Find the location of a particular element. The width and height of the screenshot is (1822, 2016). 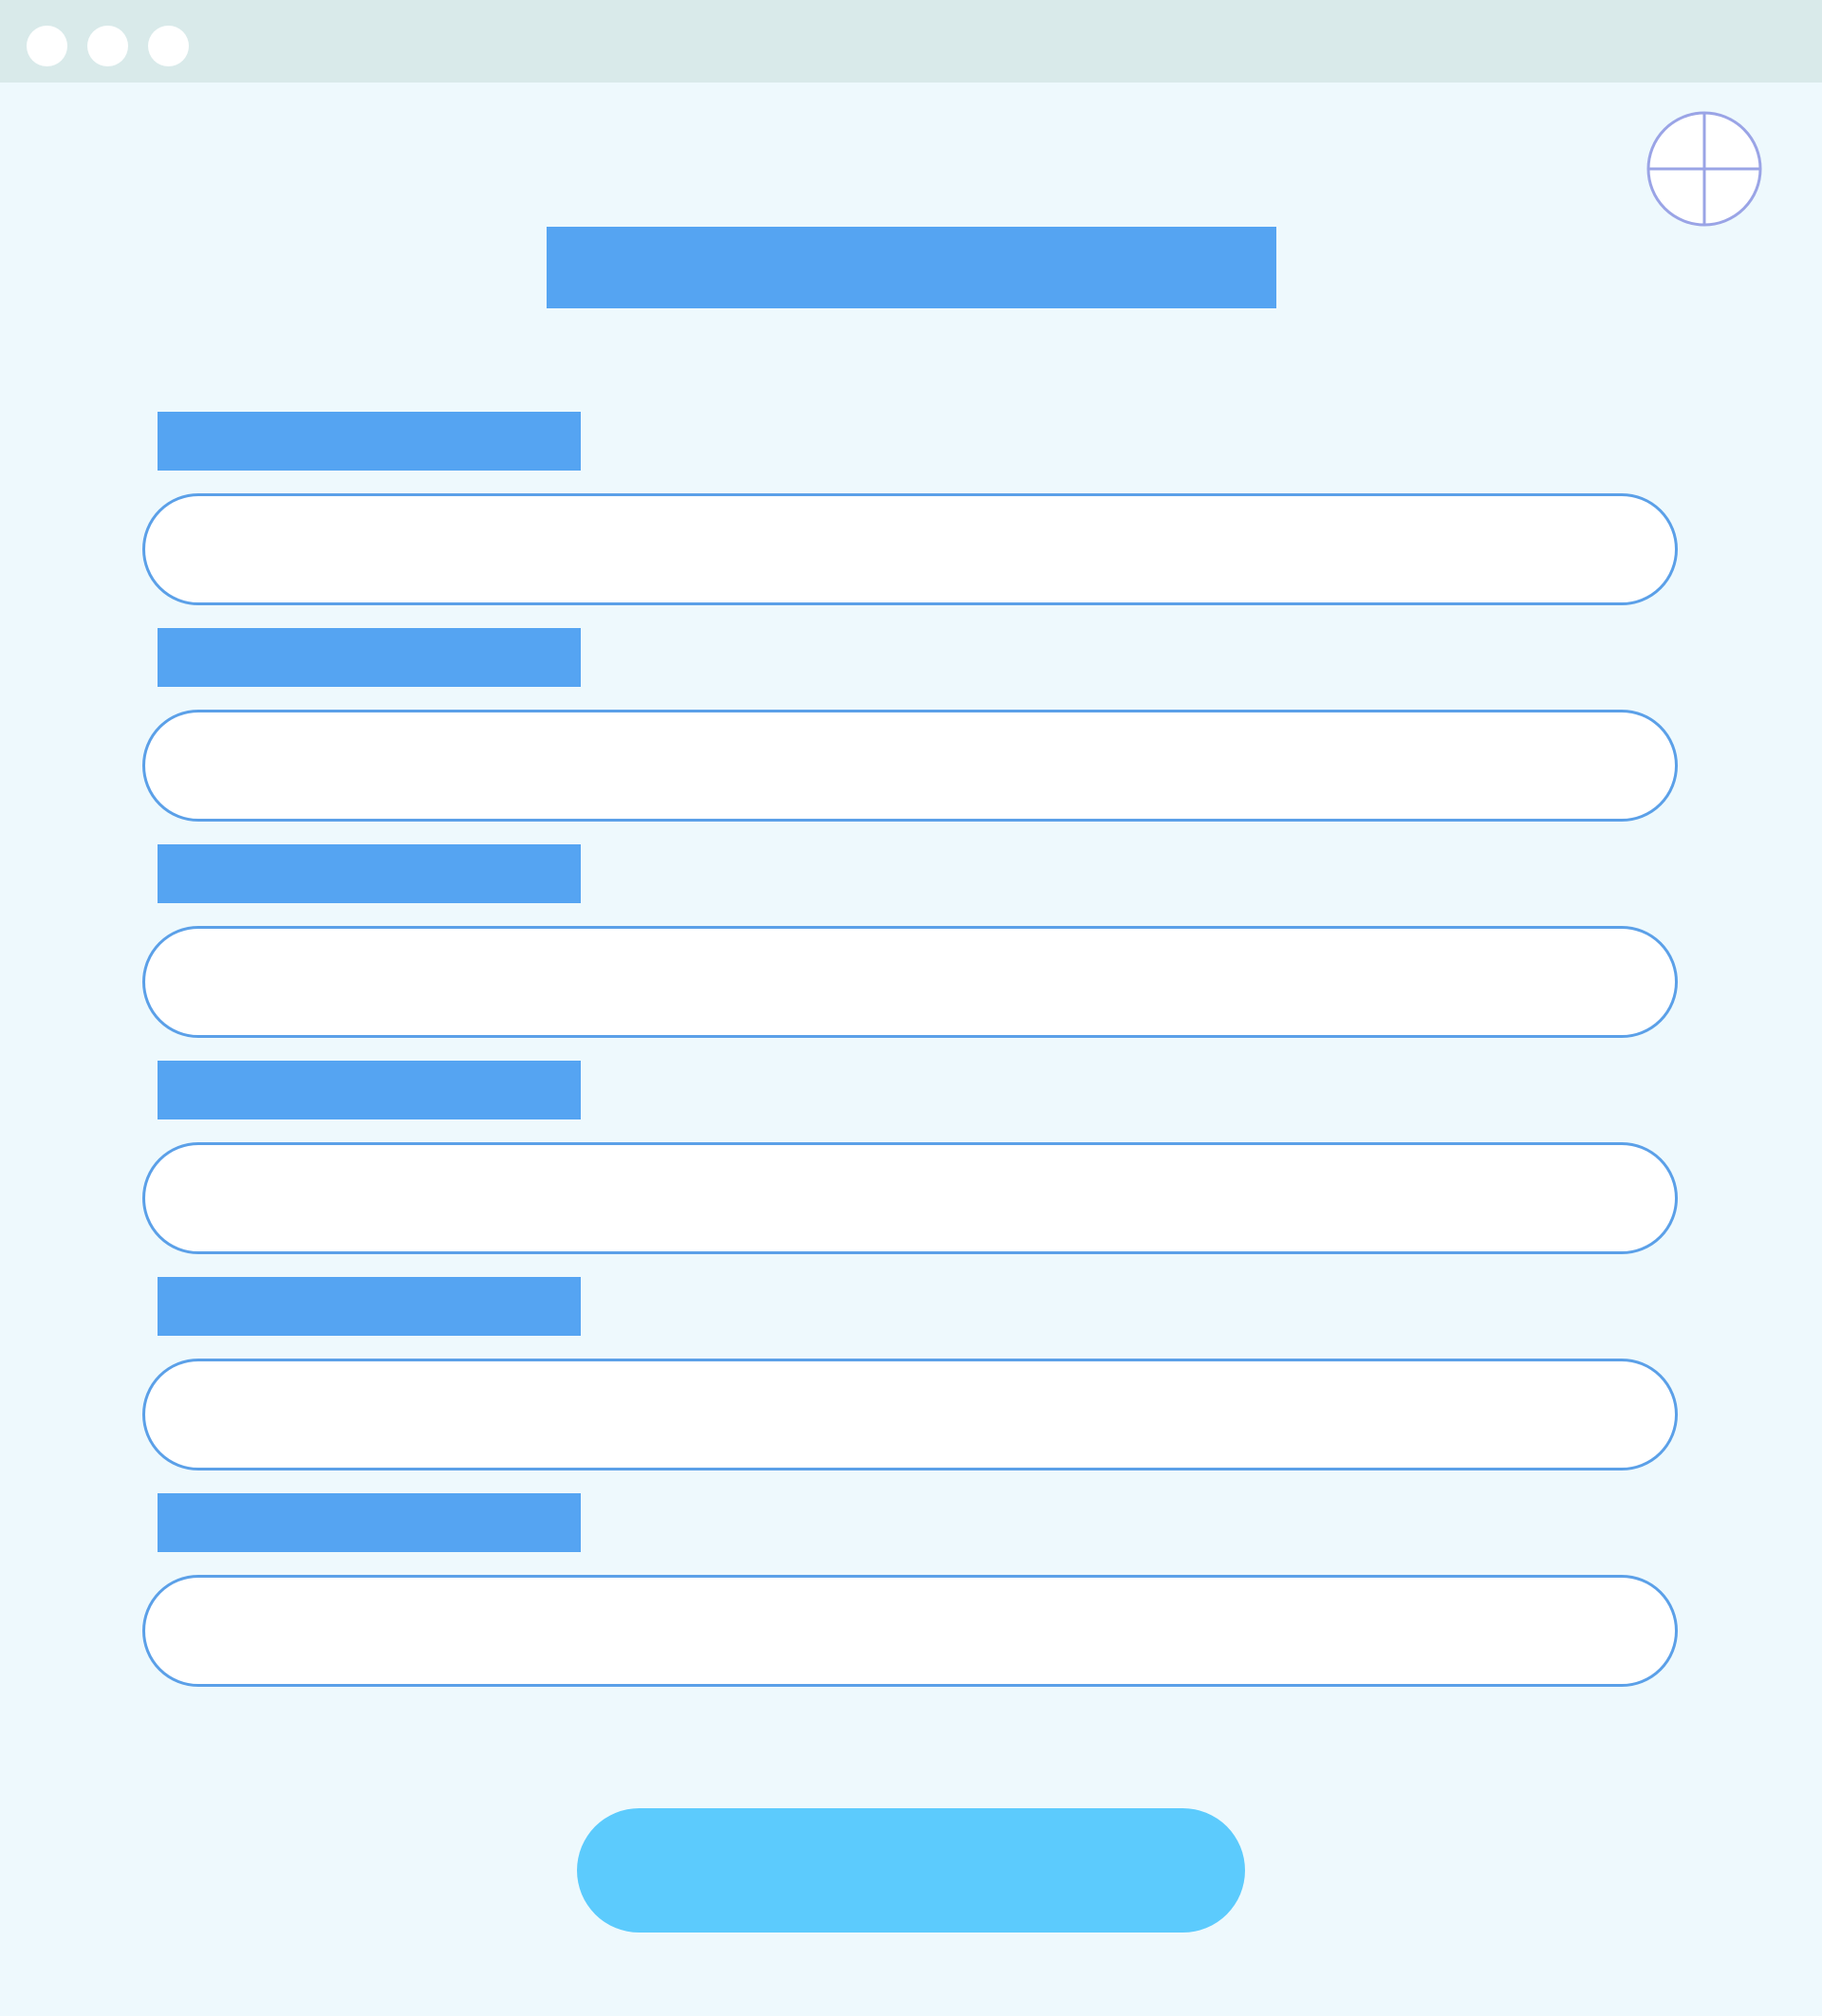

window-minimize-button is located at coordinates (107, 46).